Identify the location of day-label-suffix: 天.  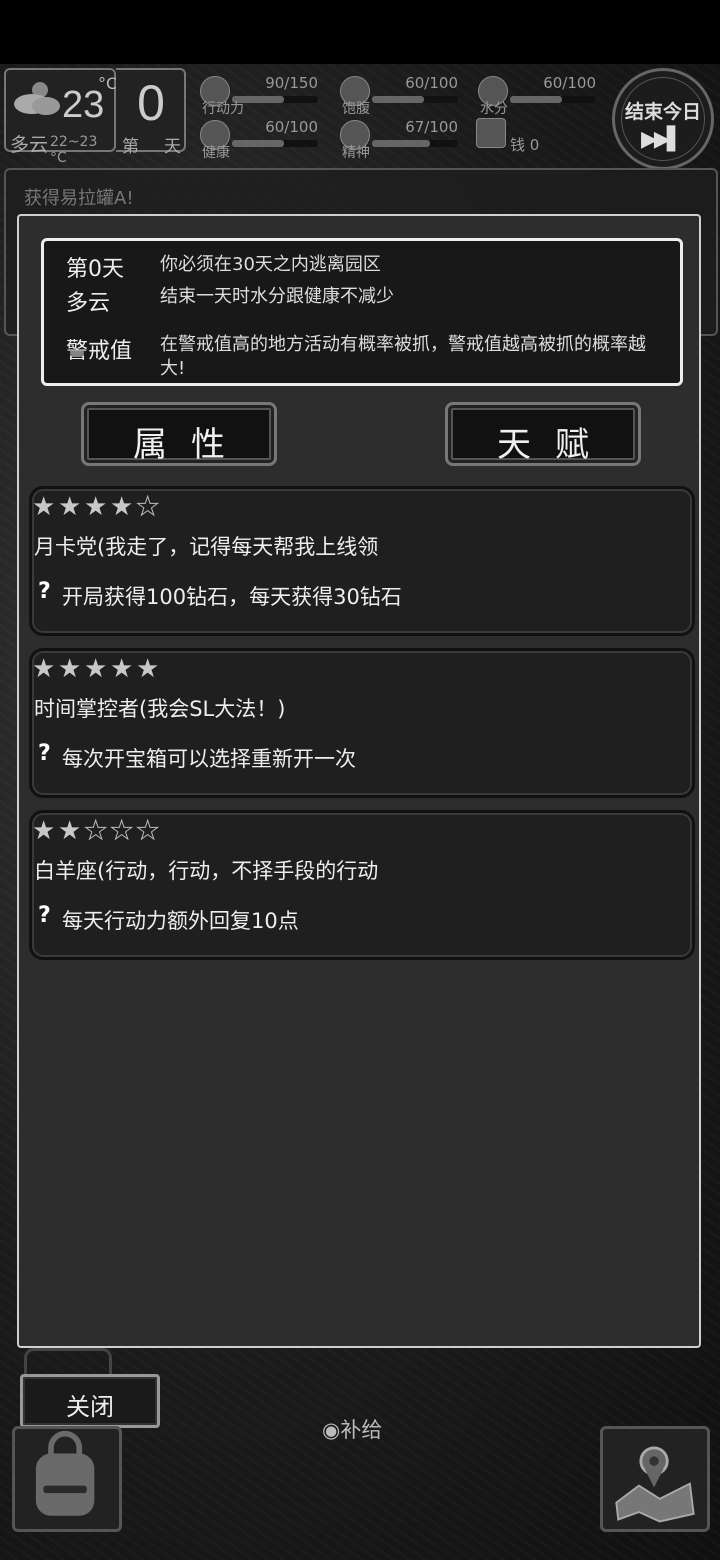
(172, 147).